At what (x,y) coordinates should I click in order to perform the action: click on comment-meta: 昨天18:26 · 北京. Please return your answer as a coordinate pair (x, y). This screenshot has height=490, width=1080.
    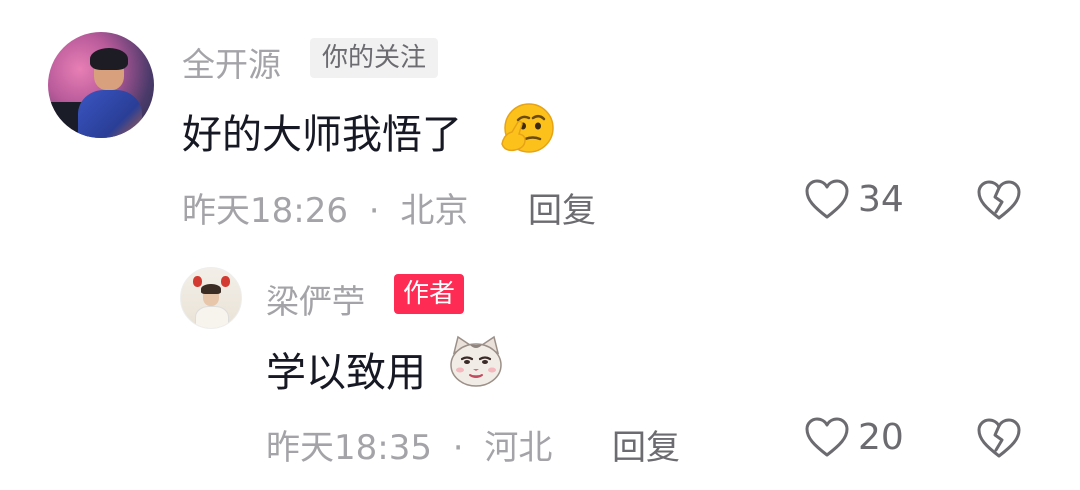
    Looking at the image, I should click on (325, 207).